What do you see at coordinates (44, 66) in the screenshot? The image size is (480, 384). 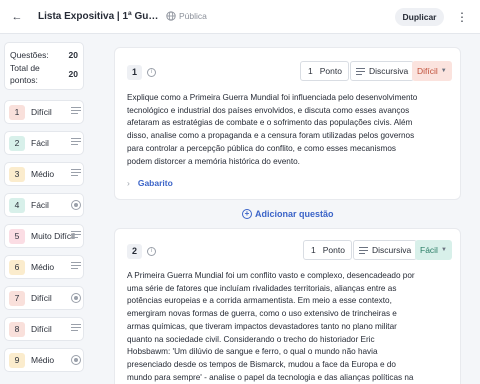 I see `summary-card: Questões: 20 Total de pontos: 20` at bounding box center [44, 66].